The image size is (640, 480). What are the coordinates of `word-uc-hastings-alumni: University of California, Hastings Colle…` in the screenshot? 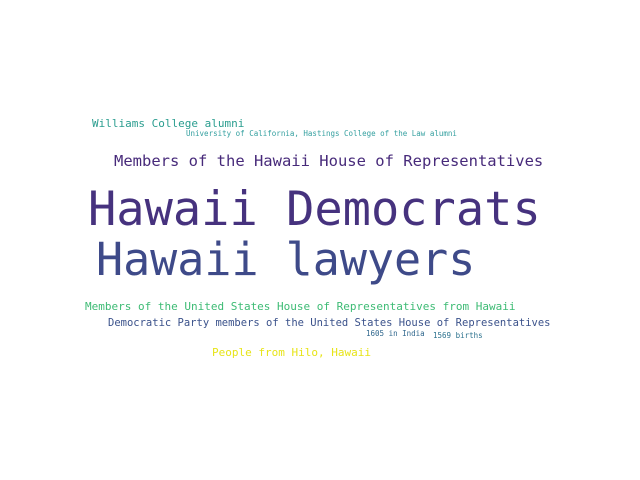 It's located at (321, 133).